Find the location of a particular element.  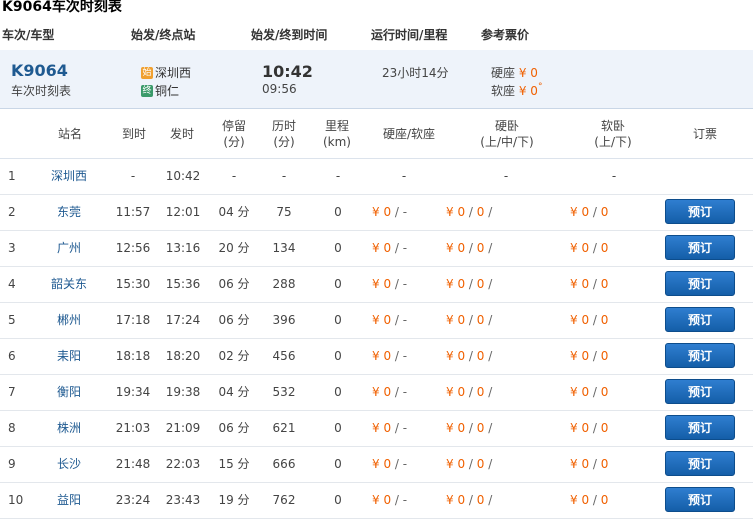

price-soft-seat: 软座 ¥ 0° is located at coordinates (516, 90).